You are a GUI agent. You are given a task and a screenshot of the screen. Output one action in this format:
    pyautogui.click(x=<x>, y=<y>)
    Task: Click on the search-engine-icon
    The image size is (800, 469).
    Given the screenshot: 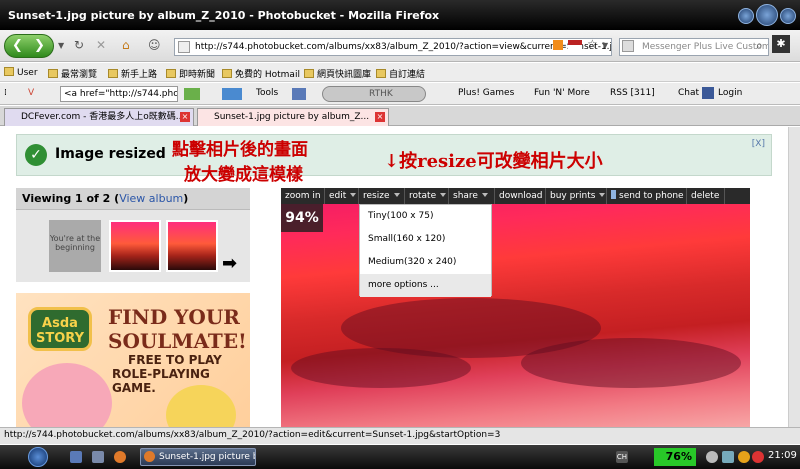 What is the action you would take?
    pyautogui.click(x=628, y=46)
    